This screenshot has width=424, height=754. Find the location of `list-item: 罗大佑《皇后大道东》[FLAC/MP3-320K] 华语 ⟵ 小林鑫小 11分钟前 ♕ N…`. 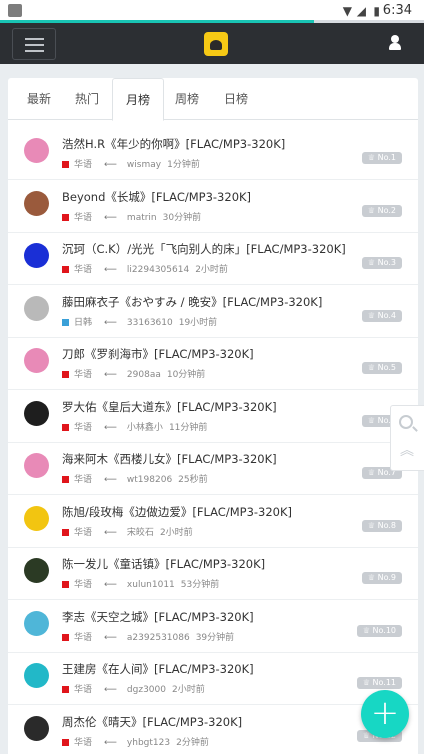

list-item: 罗大佑《皇后大道东》[FLAC/MP3-320K] 华语 ⟵ 小林鑫小 11分钟前 ♕ N… is located at coordinates (213, 417).